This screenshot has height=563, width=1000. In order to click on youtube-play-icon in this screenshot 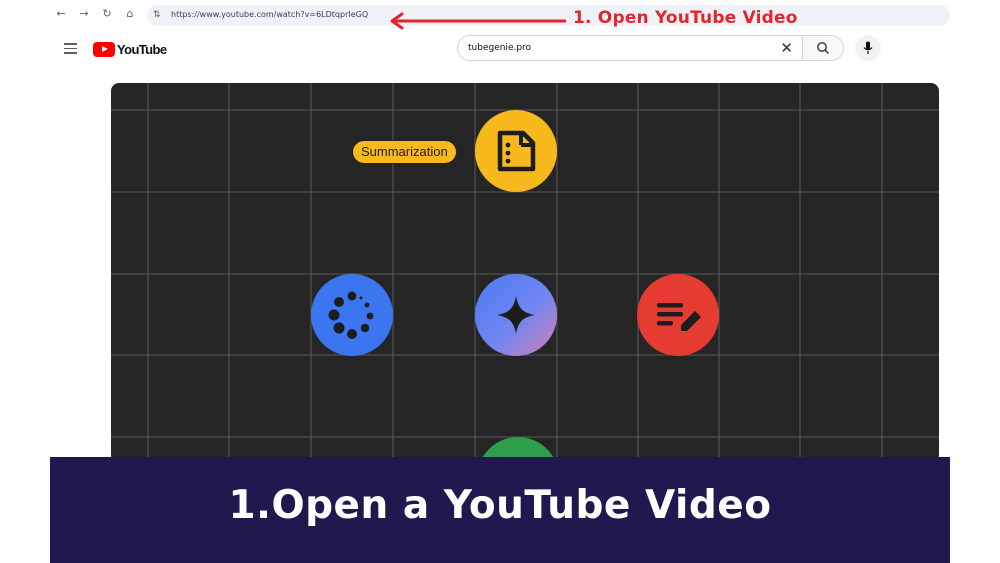, I will do `click(104, 49)`.